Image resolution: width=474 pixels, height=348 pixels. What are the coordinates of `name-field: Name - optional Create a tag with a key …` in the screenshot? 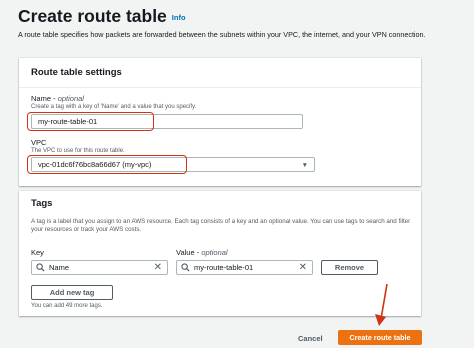 It's located at (113, 102).